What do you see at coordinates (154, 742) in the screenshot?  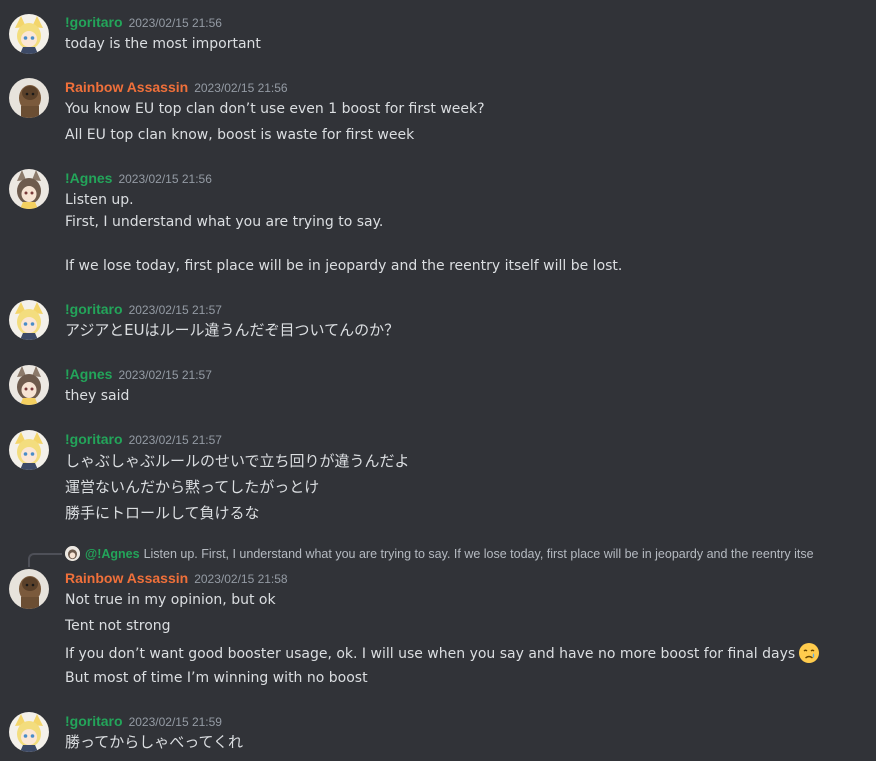 I see `message-text: 勝ってからしゃべってくれ` at bounding box center [154, 742].